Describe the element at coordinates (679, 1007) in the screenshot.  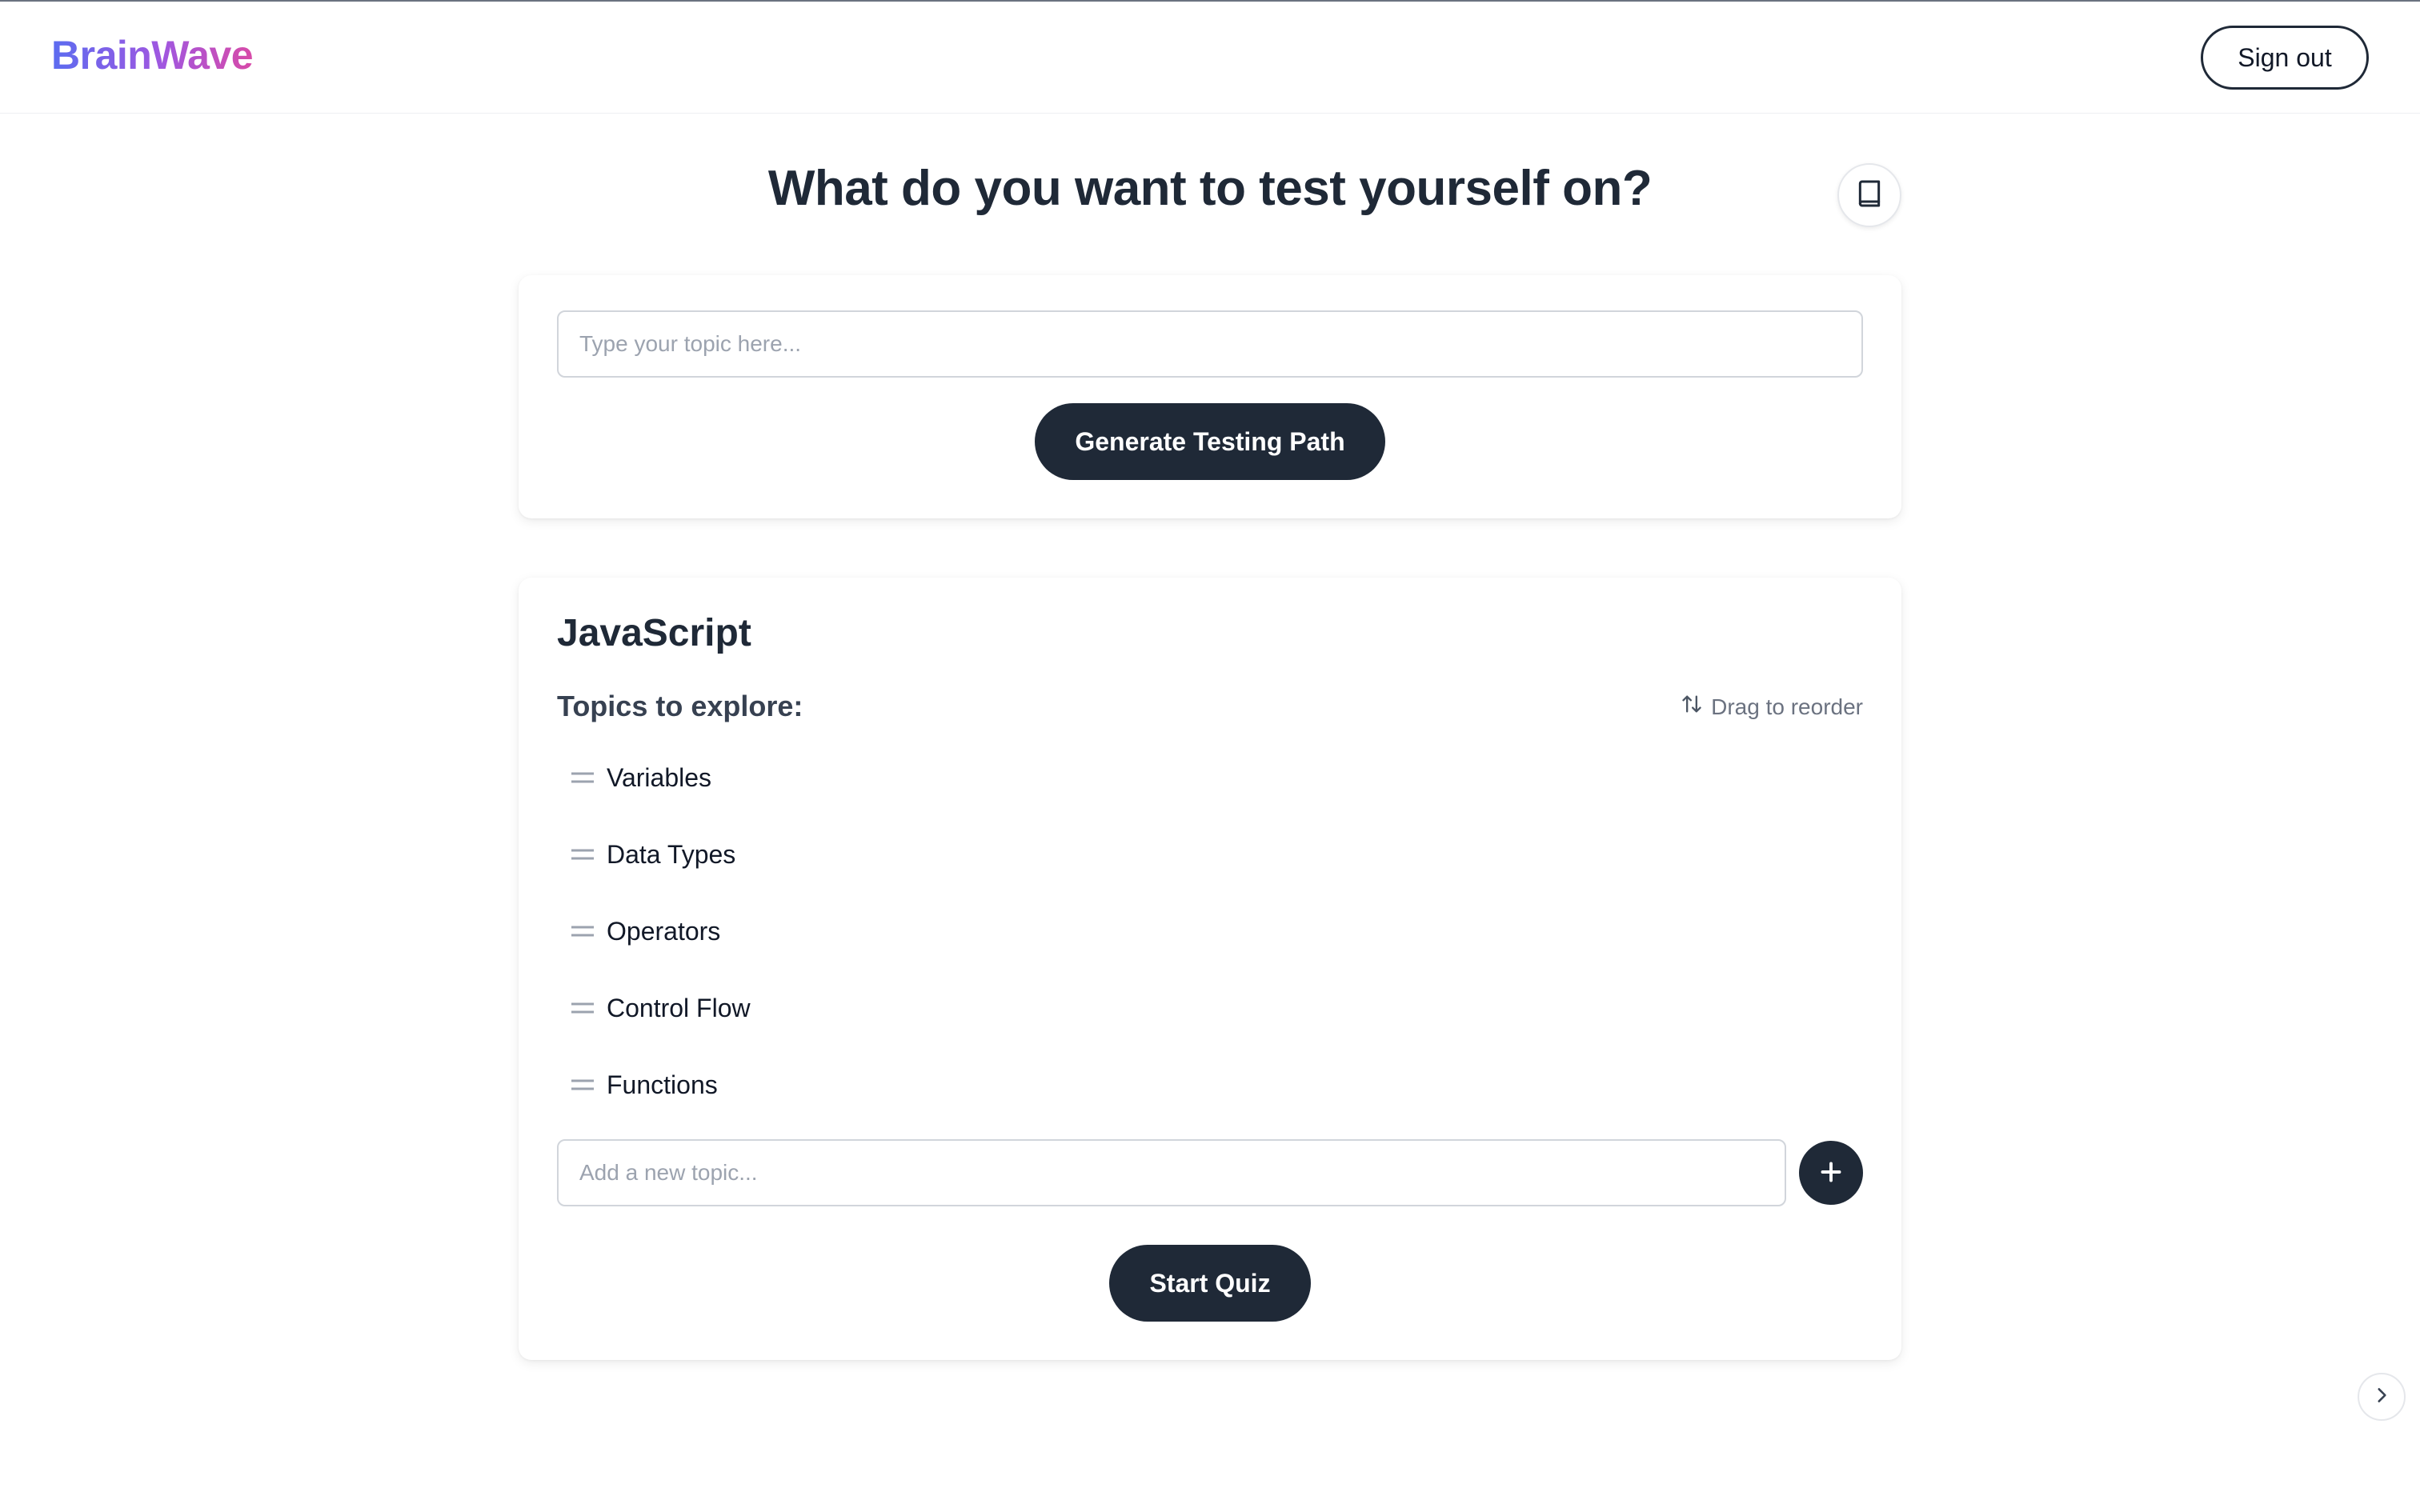
I see `topic-label: Control Flow` at that location.